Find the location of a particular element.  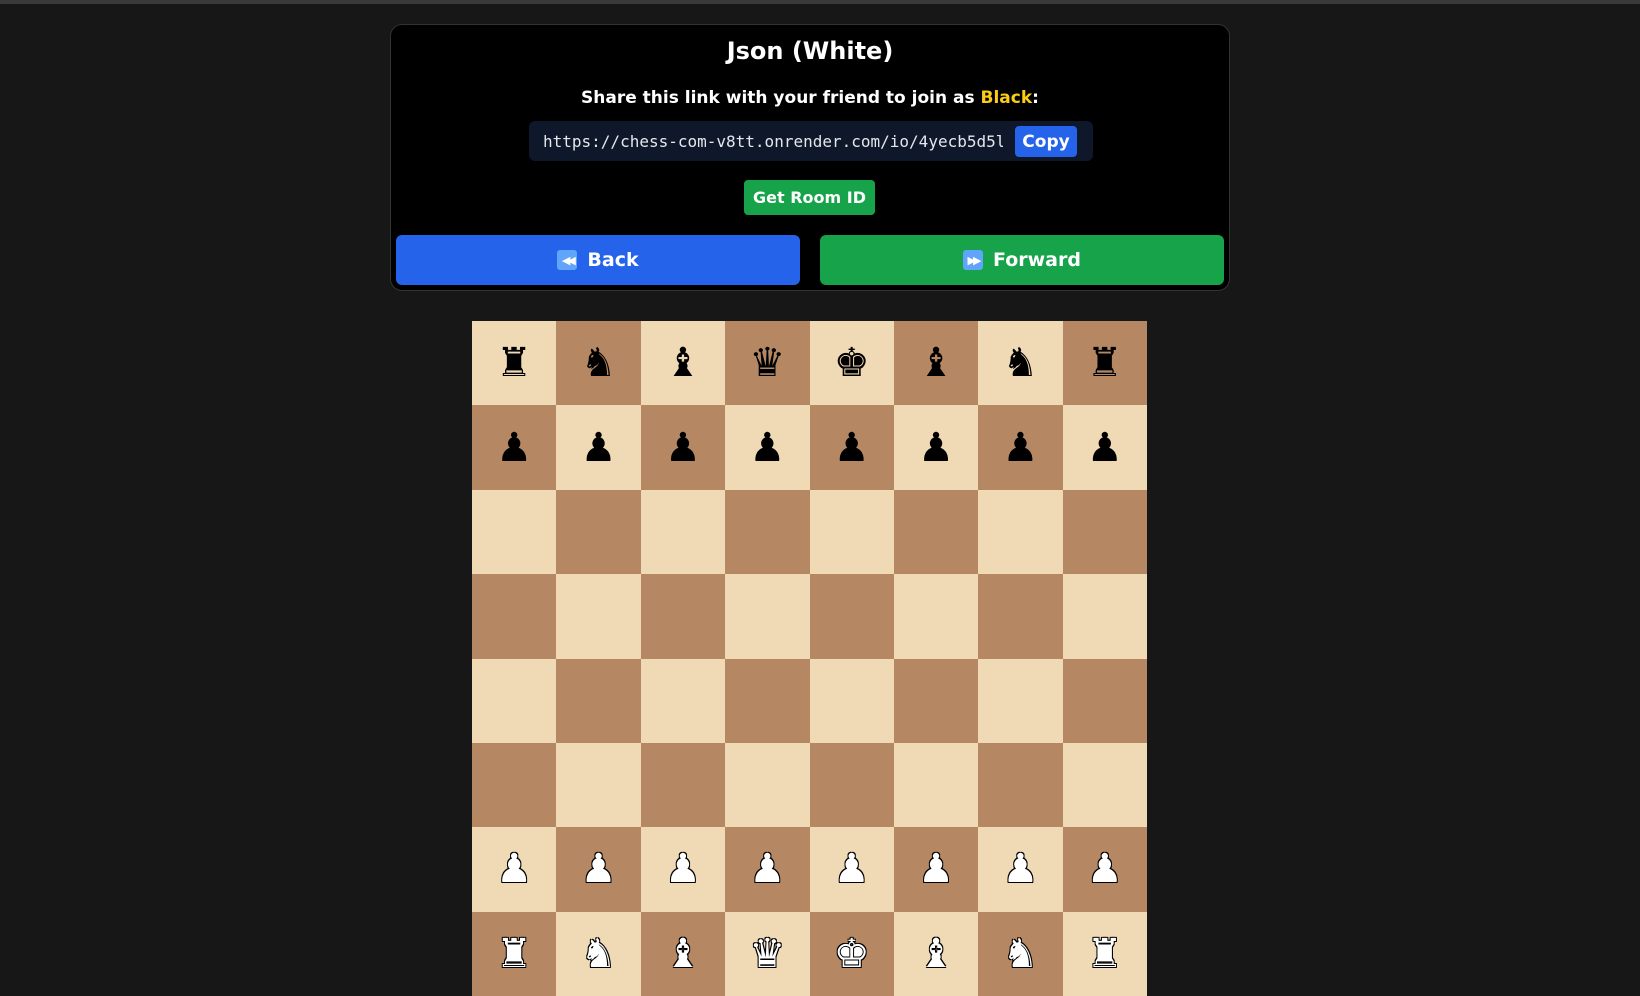

square-a4 is located at coordinates (514, 700).